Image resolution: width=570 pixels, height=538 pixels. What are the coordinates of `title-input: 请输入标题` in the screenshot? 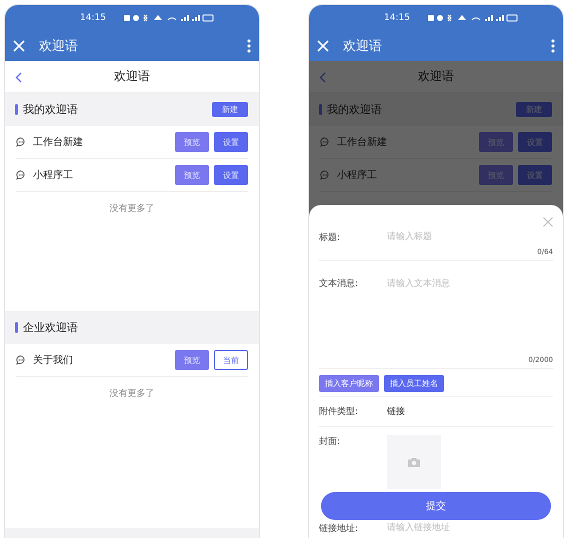 It's located at (470, 237).